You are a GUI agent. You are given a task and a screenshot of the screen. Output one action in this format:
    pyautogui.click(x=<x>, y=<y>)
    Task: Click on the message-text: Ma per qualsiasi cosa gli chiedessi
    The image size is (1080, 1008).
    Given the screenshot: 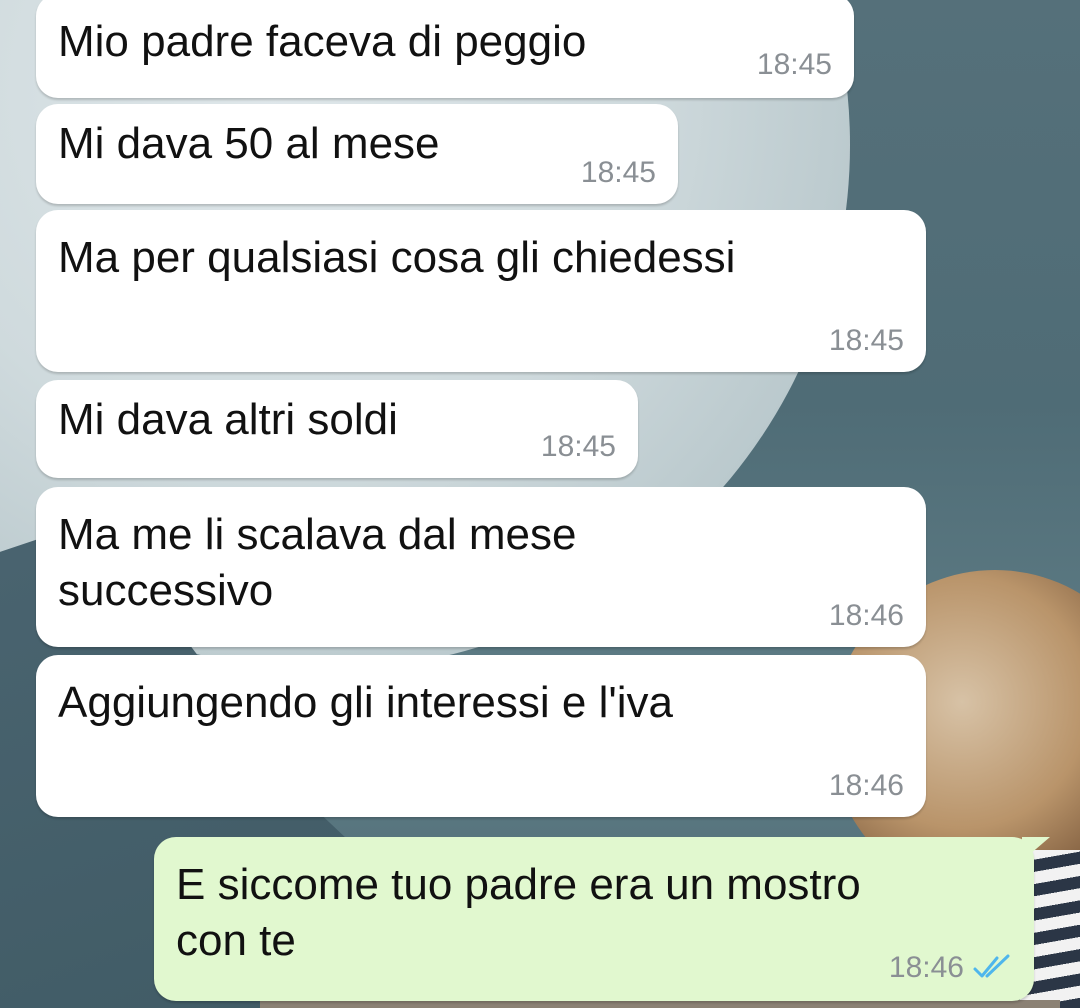 What is the action you would take?
    pyautogui.click(x=397, y=257)
    